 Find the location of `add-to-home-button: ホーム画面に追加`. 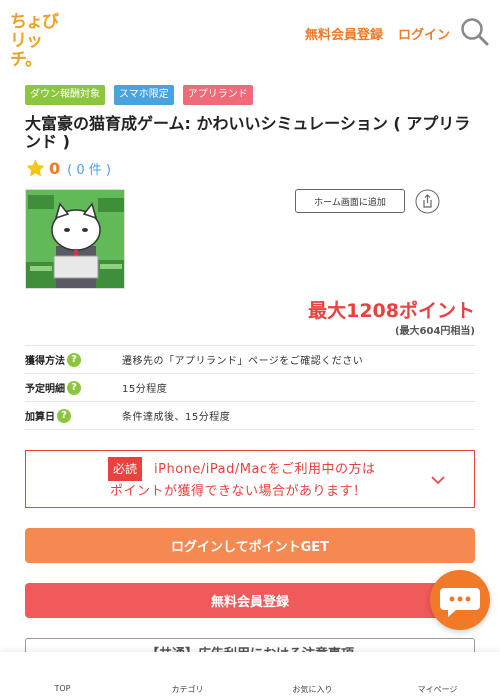

add-to-home-button: ホーム画面に追加 is located at coordinates (350, 201).